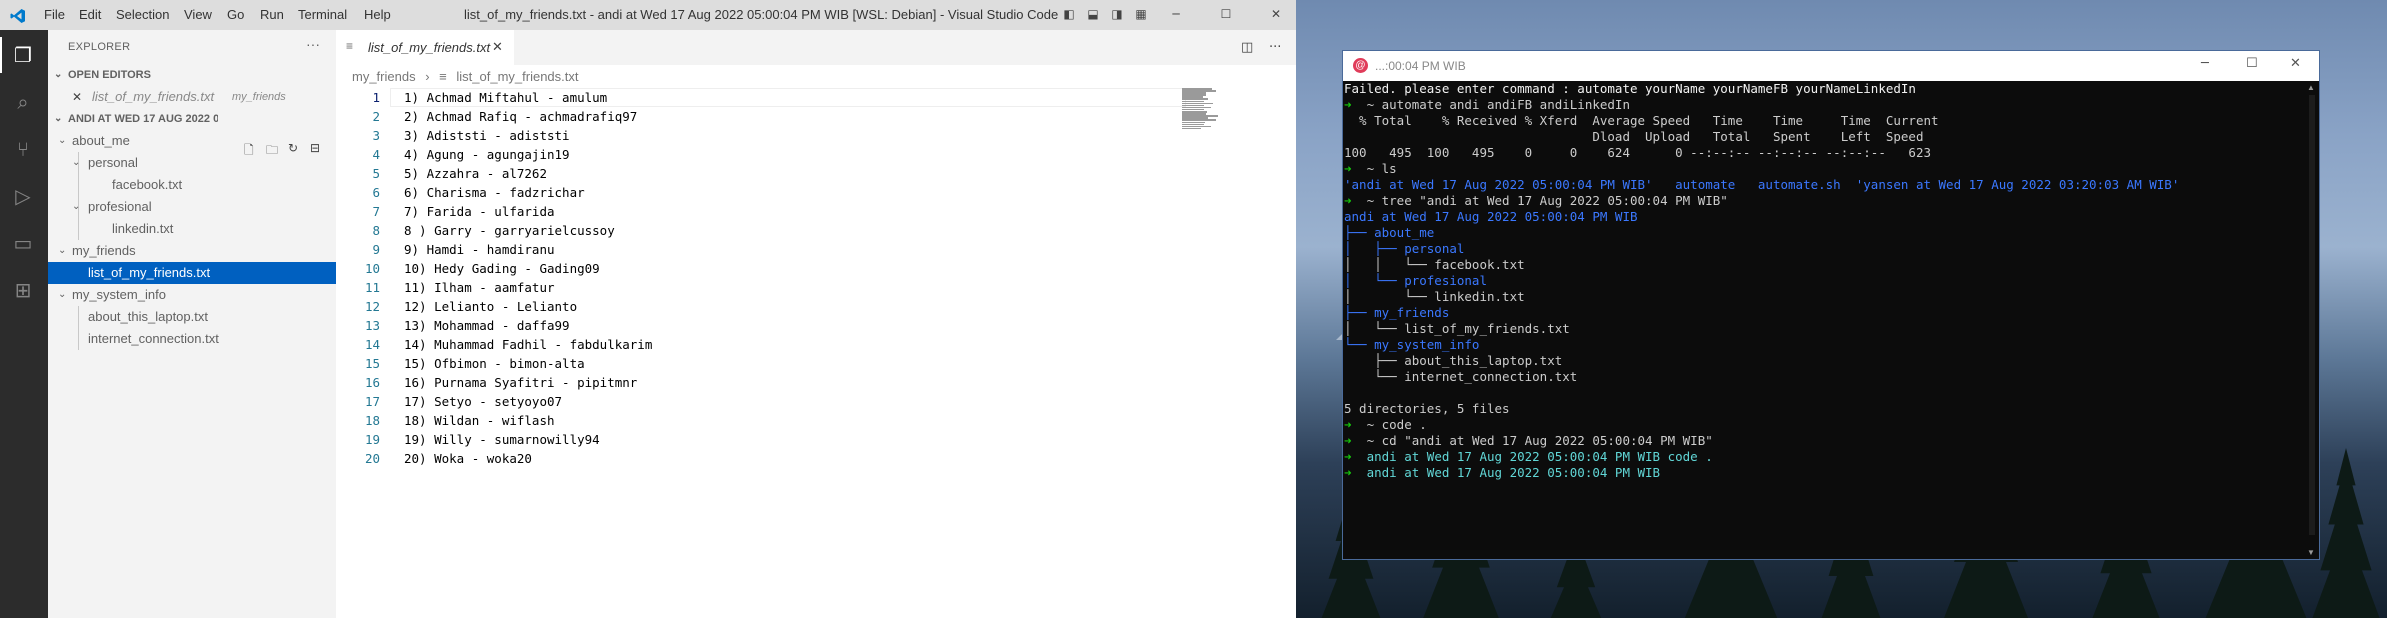  What do you see at coordinates (54, 14) in the screenshot?
I see `menu-file: File` at bounding box center [54, 14].